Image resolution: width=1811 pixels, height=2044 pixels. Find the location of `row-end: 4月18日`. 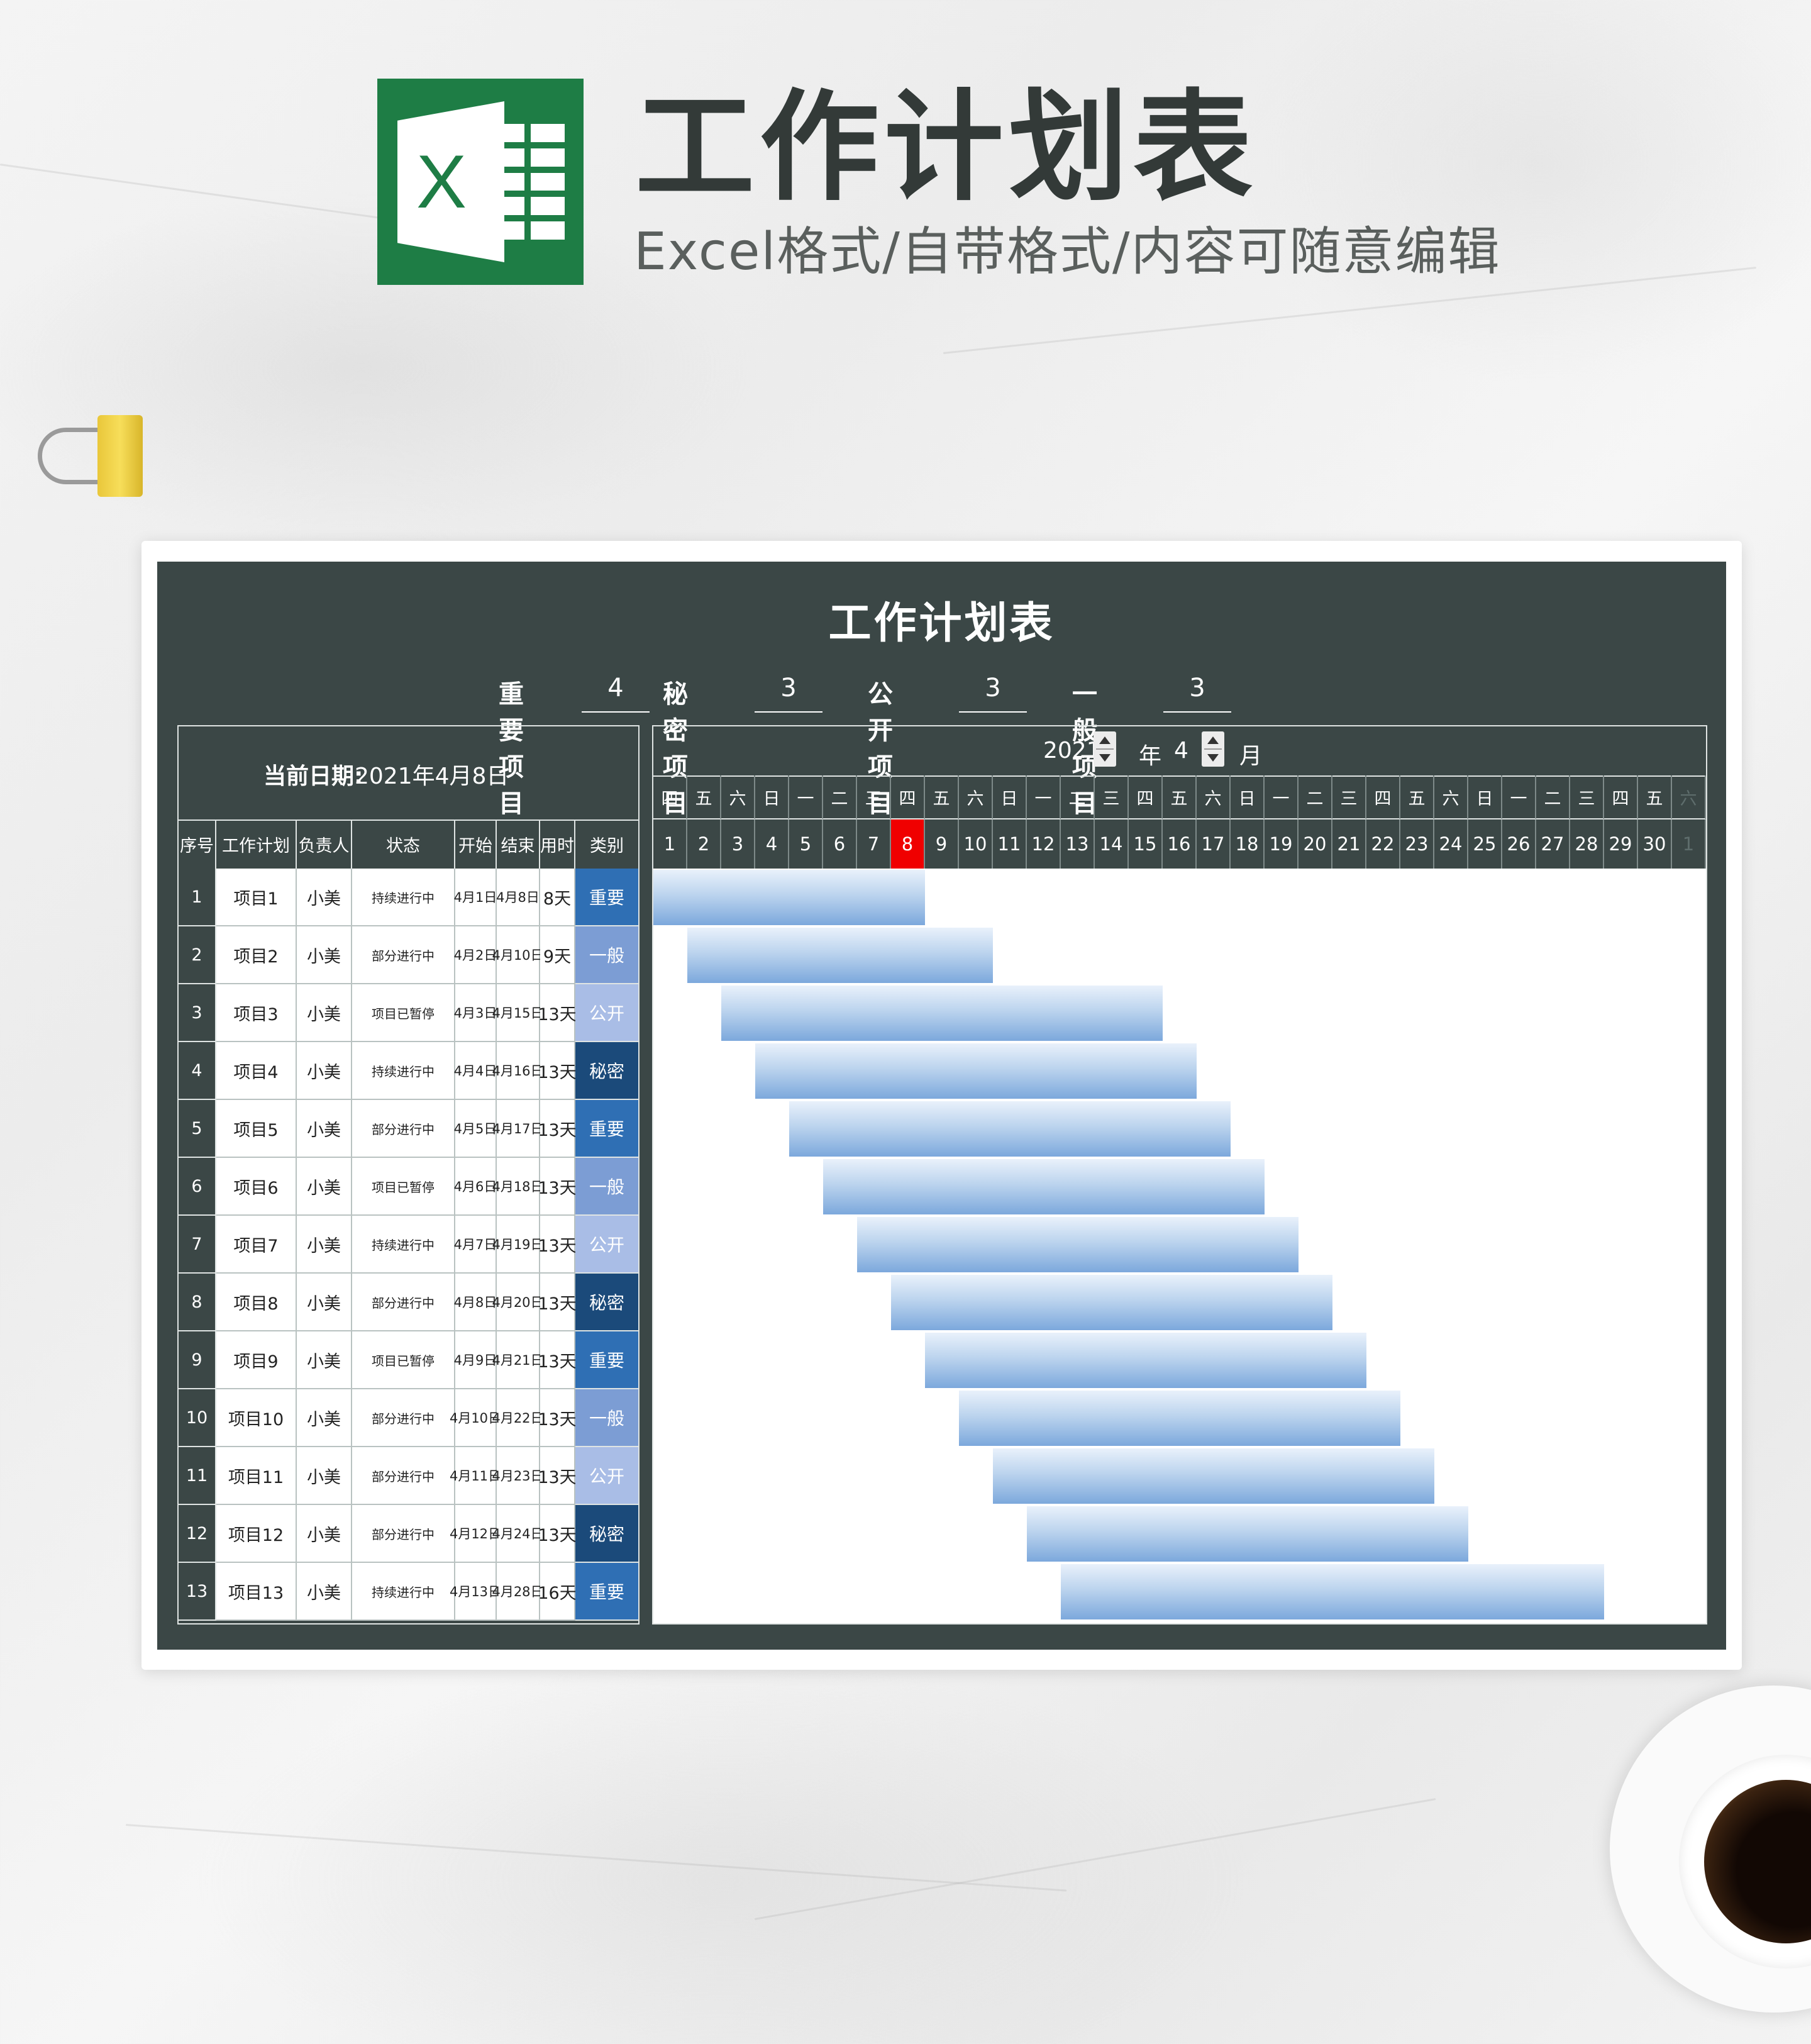

row-end: 4月18日 is located at coordinates (518, 1187).